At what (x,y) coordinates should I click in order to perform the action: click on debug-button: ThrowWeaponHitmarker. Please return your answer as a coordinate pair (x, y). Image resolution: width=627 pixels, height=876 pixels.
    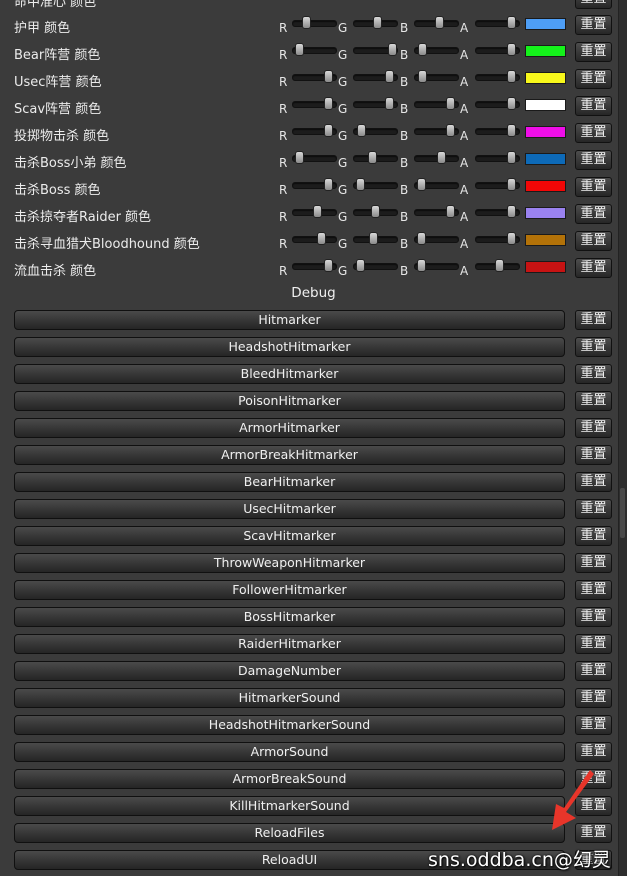
    Looking at the image, I should click on (289, 563).